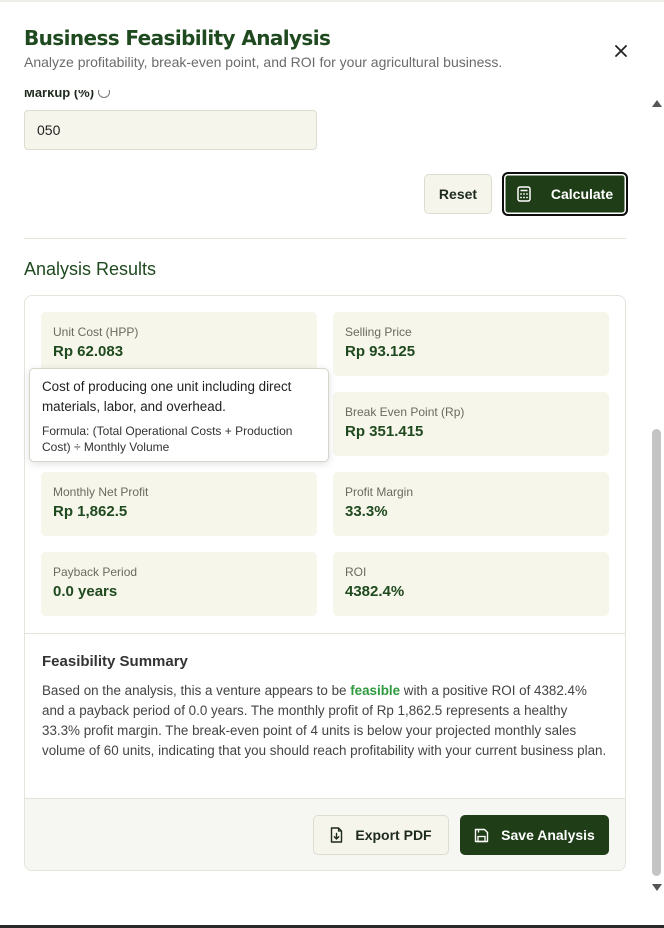 The width and height of the screenshot is (664, 928). I want to click on vertical-scrollbar, so click(657, 496).